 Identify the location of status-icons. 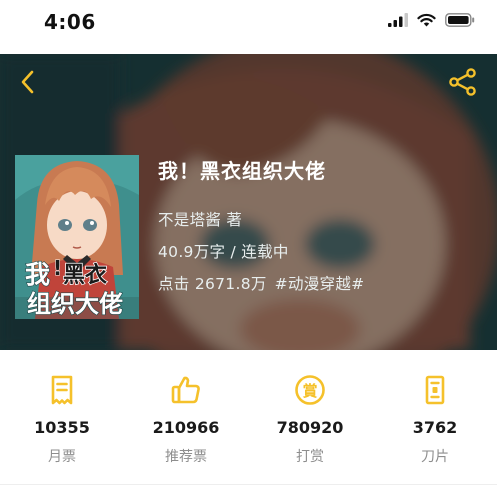
(431, 20).